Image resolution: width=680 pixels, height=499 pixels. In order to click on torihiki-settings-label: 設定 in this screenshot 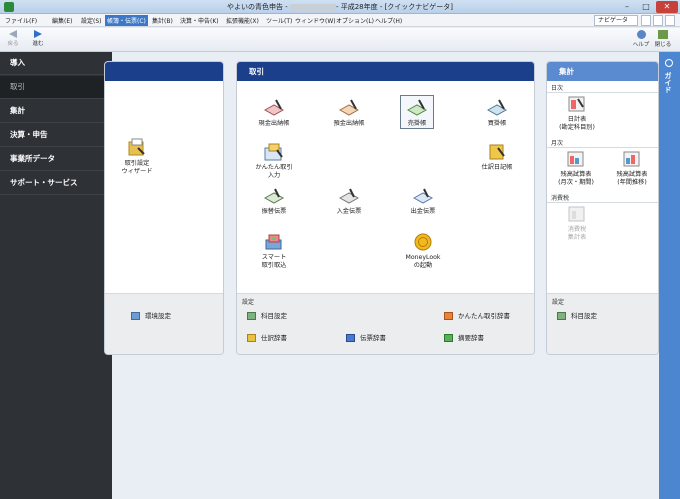, I will do `click(248, 302)`.